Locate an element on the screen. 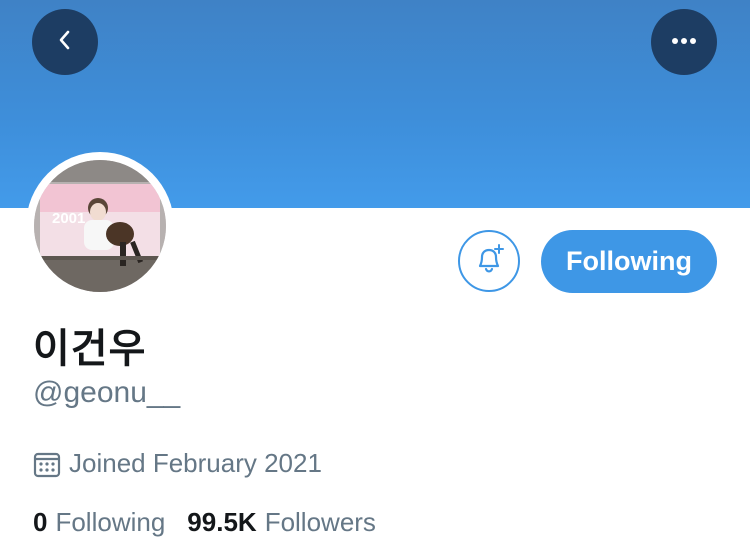  following-stat: 0 Following is located at coordinates (99, 522).